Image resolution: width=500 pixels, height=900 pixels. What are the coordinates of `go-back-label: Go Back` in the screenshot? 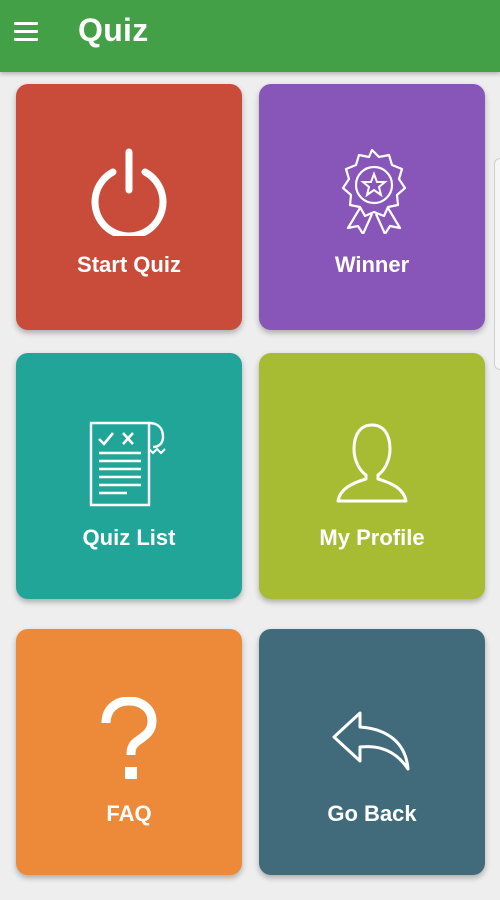 It's located at (372, 813).